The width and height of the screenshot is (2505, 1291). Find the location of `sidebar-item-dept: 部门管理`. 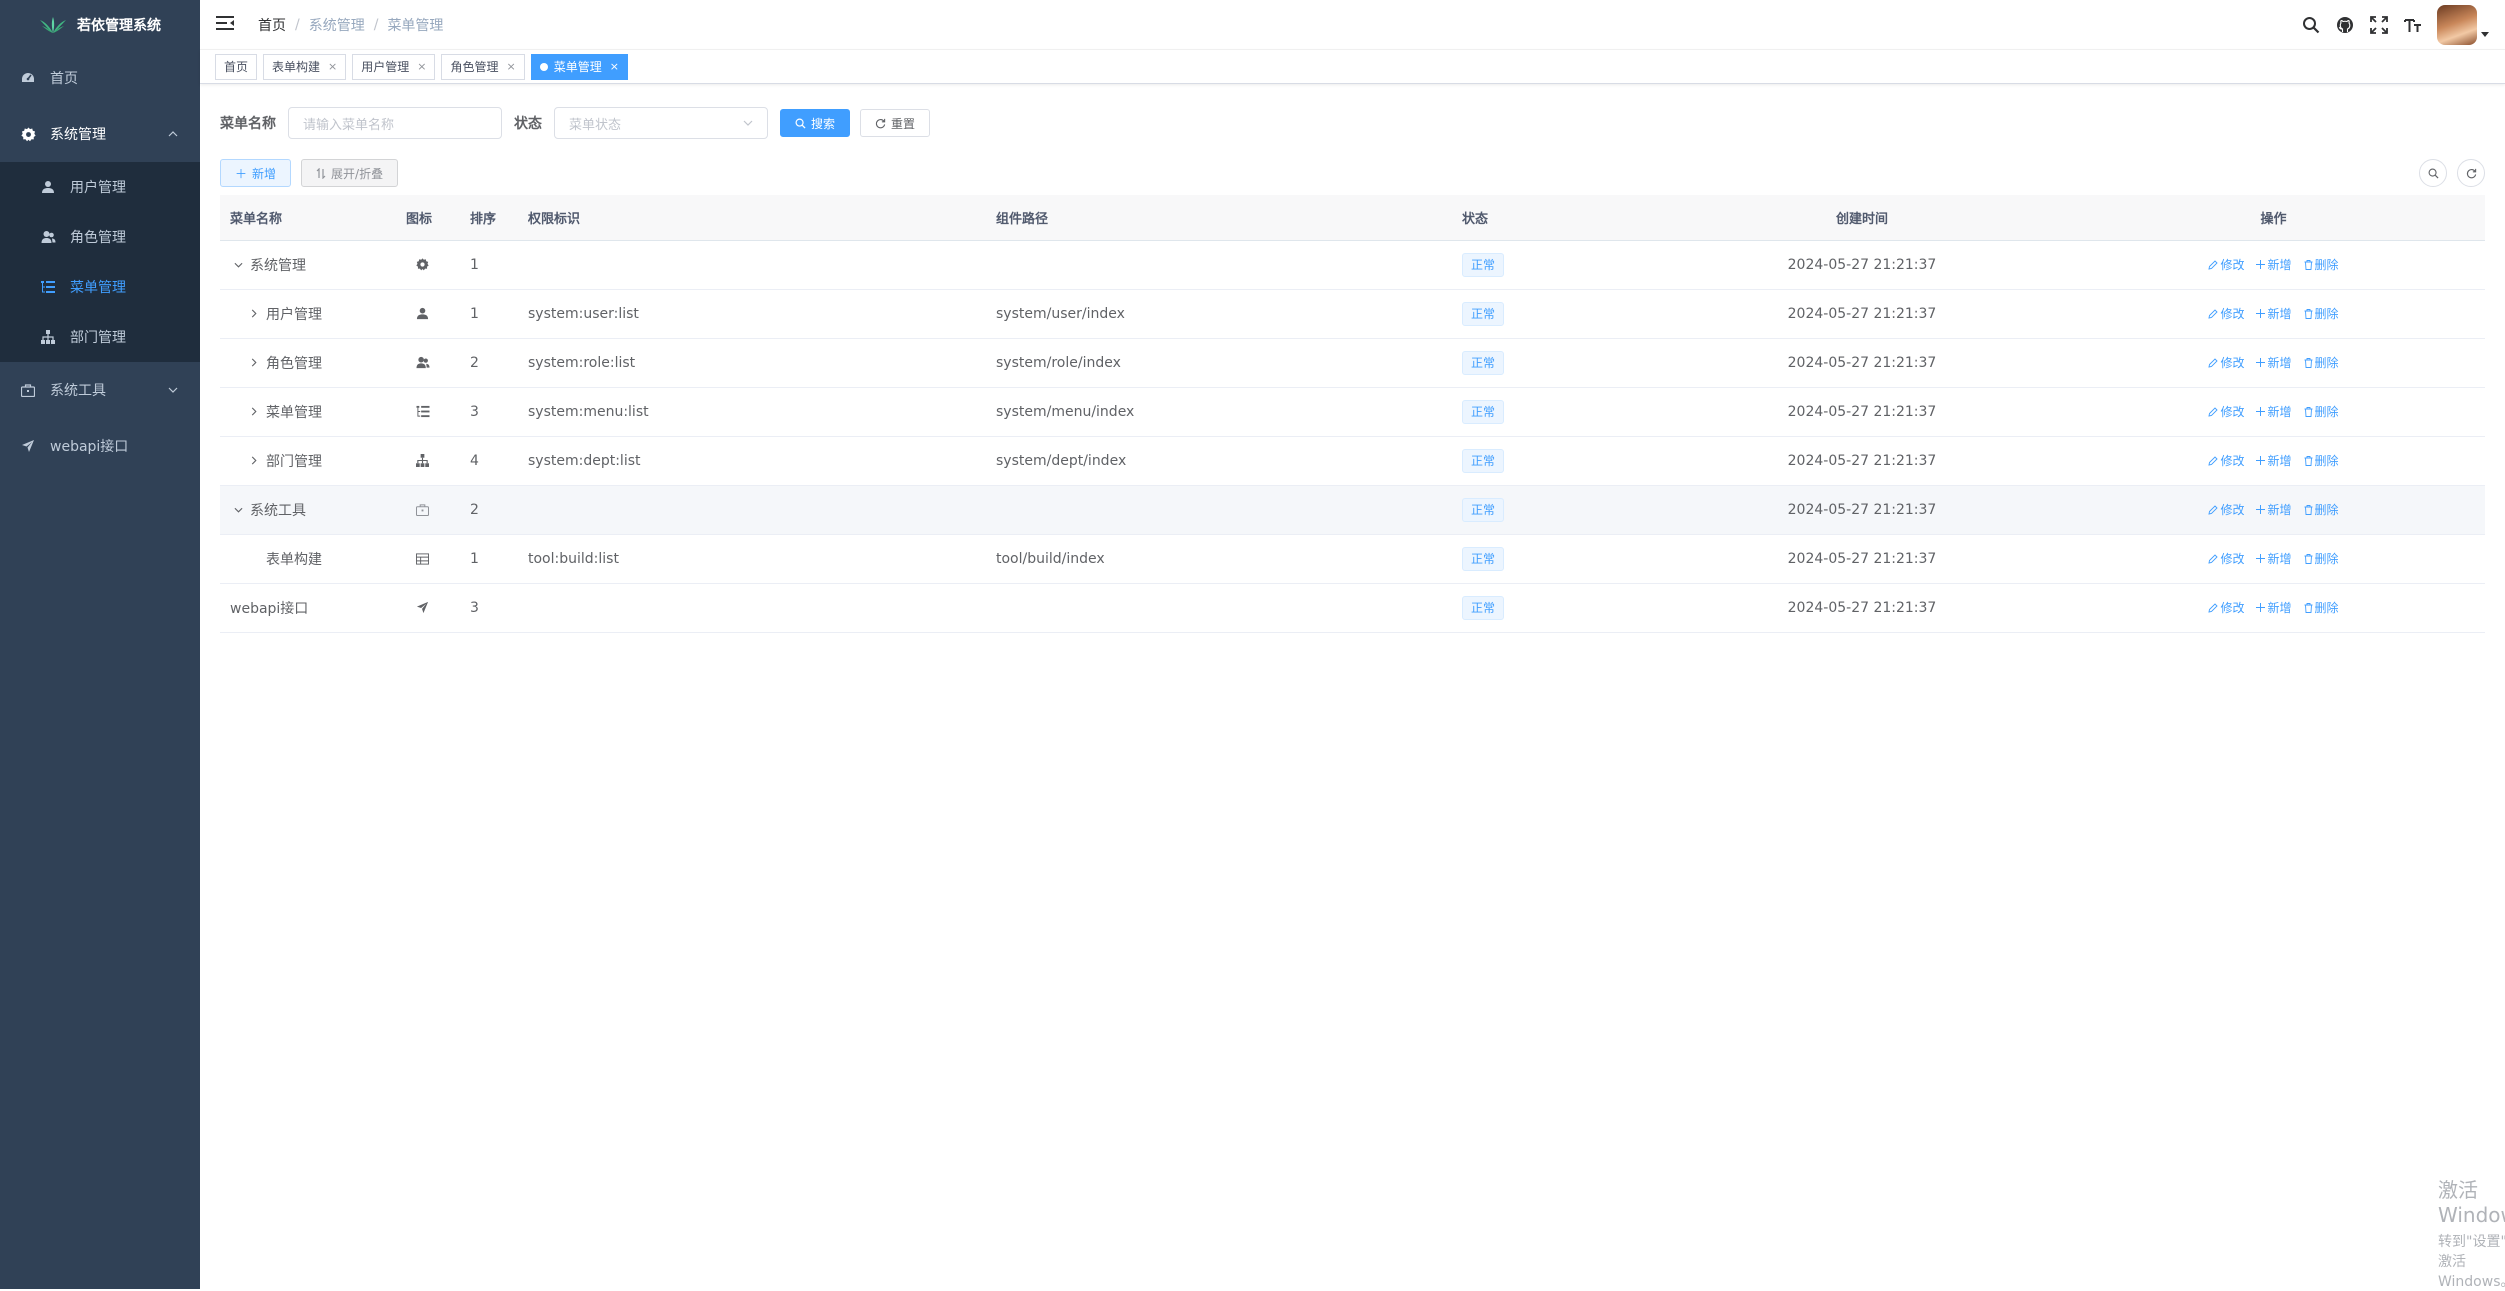

sidebar-item-dept: 部门管理 is located at coordinates (100, 337).